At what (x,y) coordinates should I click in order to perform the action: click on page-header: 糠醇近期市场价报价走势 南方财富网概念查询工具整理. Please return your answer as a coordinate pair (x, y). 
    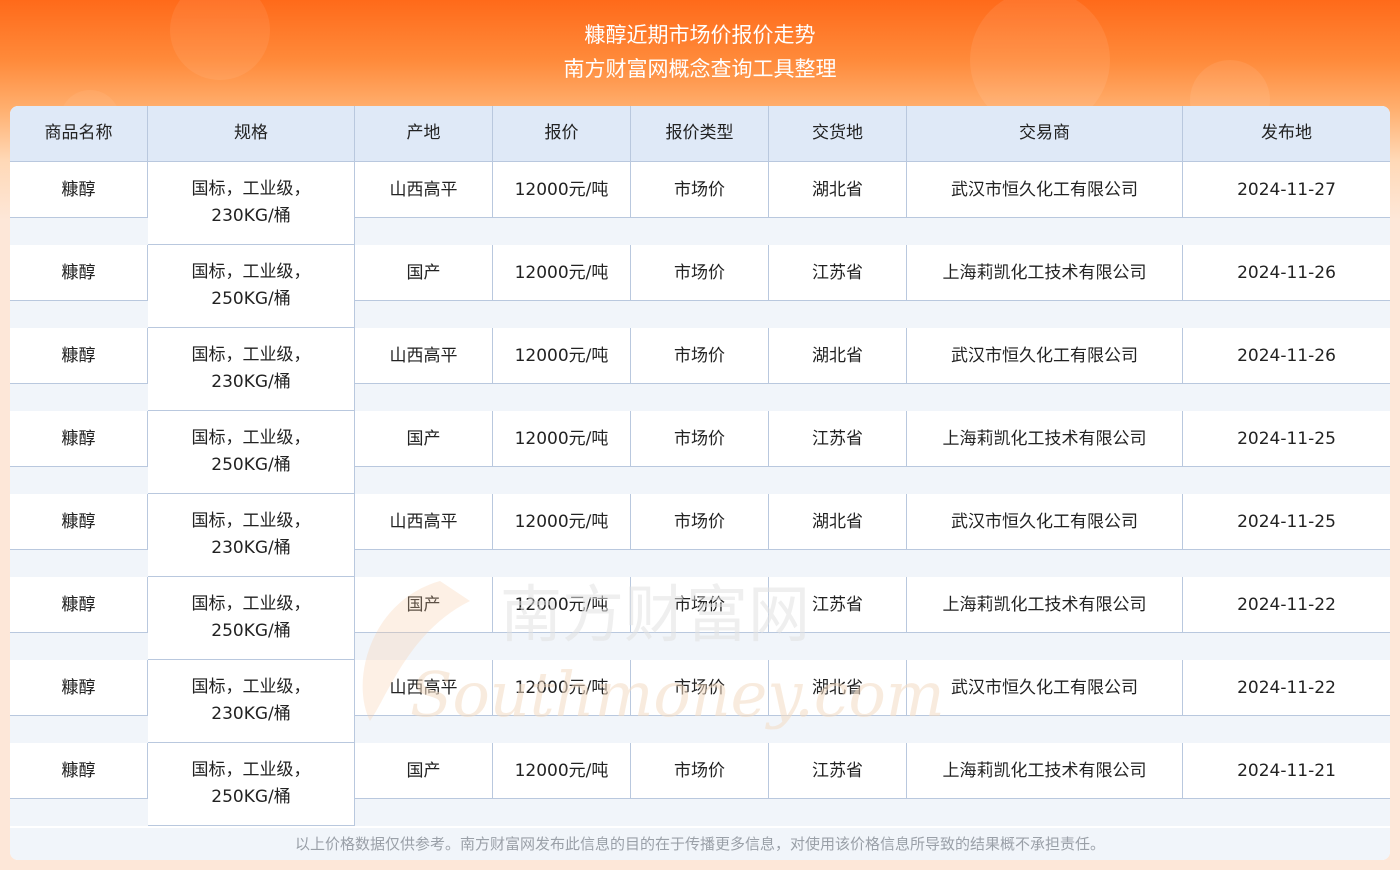
    Looking at the image, I should click on (700, 52).